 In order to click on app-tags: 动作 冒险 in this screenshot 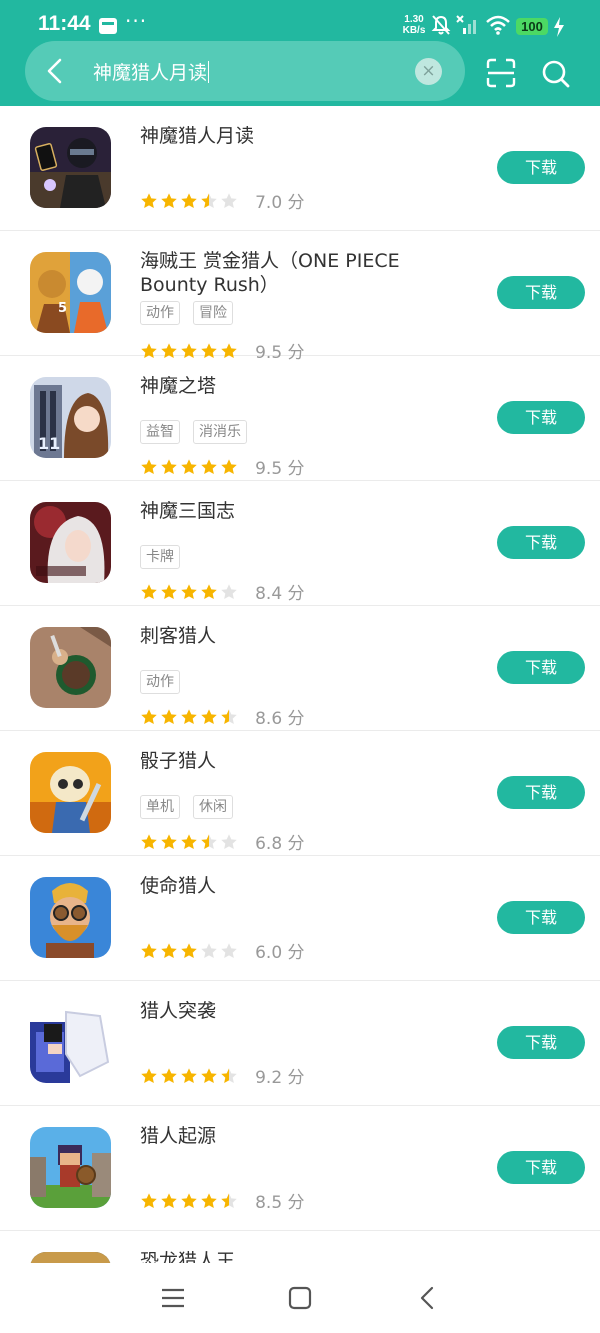, I will do `click(193, 313)`.